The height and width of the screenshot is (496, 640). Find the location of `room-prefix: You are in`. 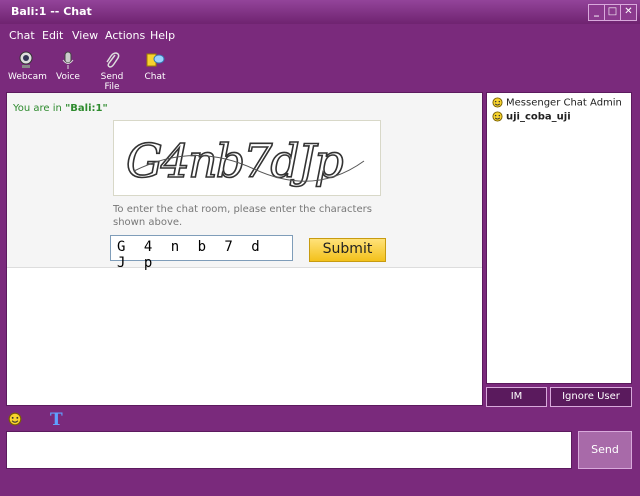

room-prefix: You are in is located at coordinates (39, 108).